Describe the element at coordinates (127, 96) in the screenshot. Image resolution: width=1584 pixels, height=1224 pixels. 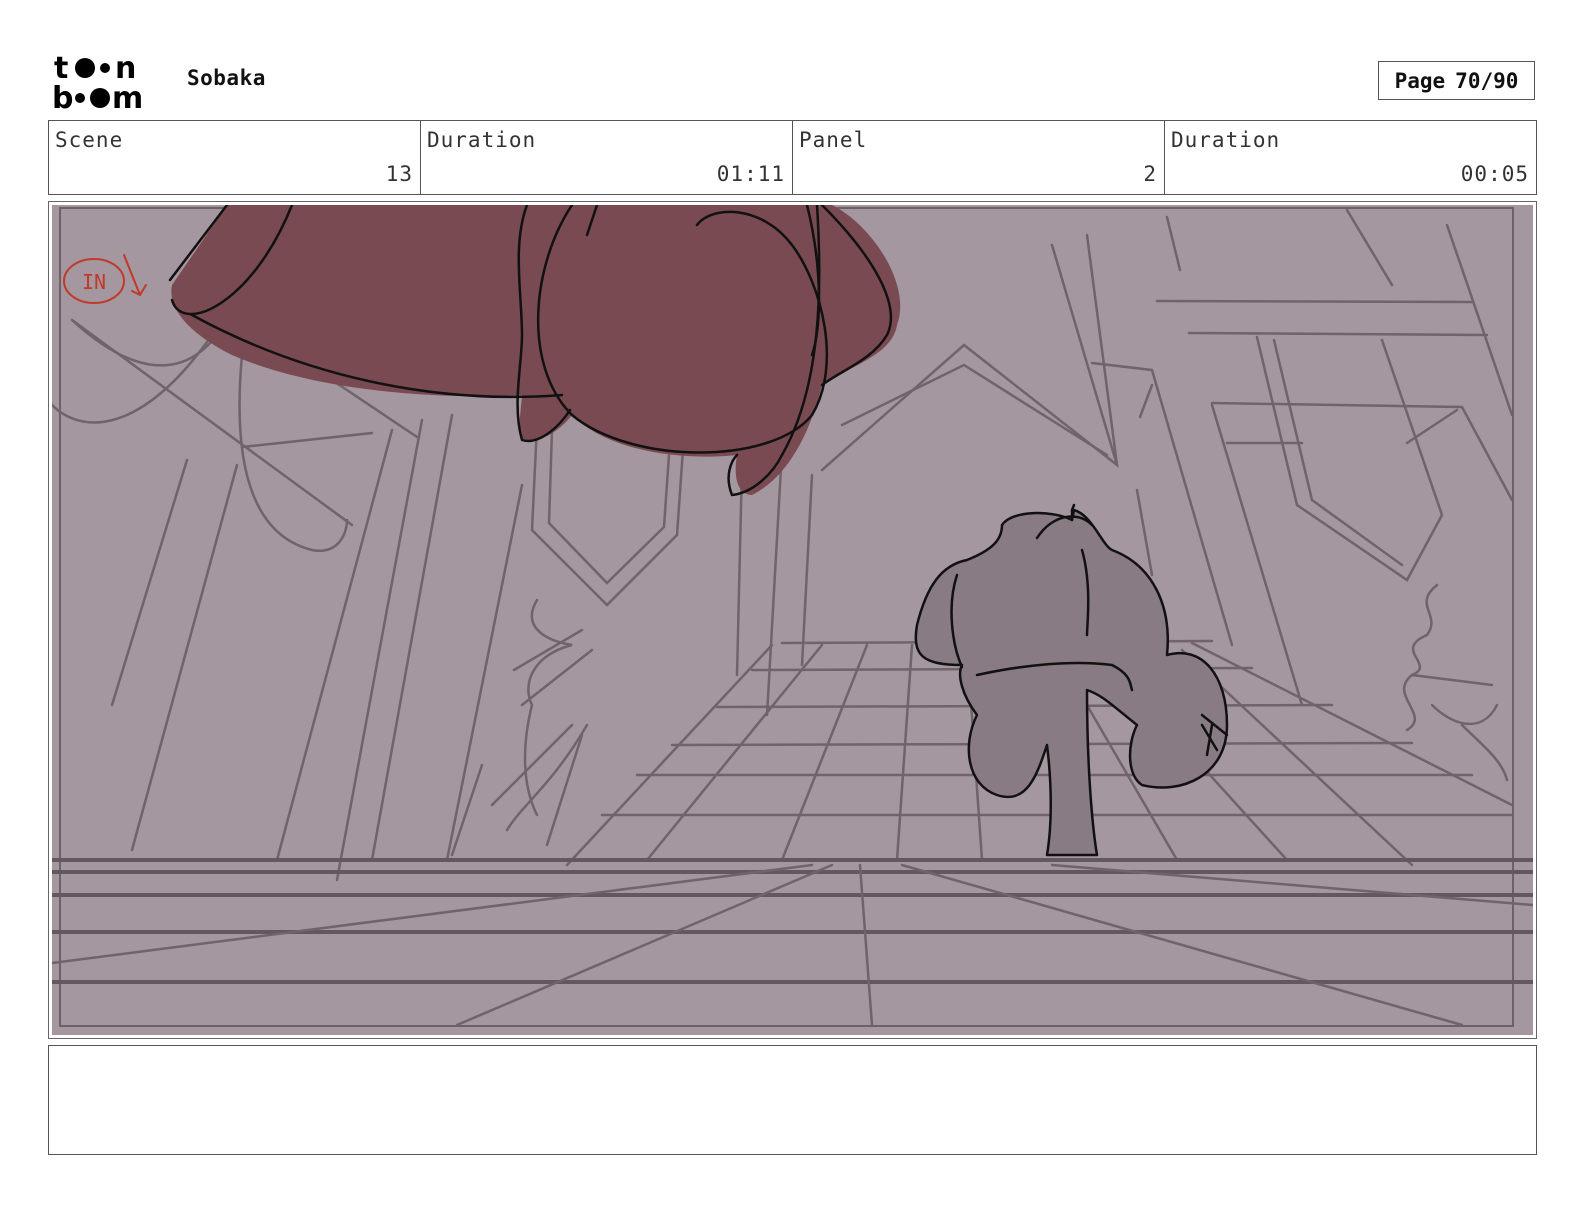
I see `svg-text: m` at that location.